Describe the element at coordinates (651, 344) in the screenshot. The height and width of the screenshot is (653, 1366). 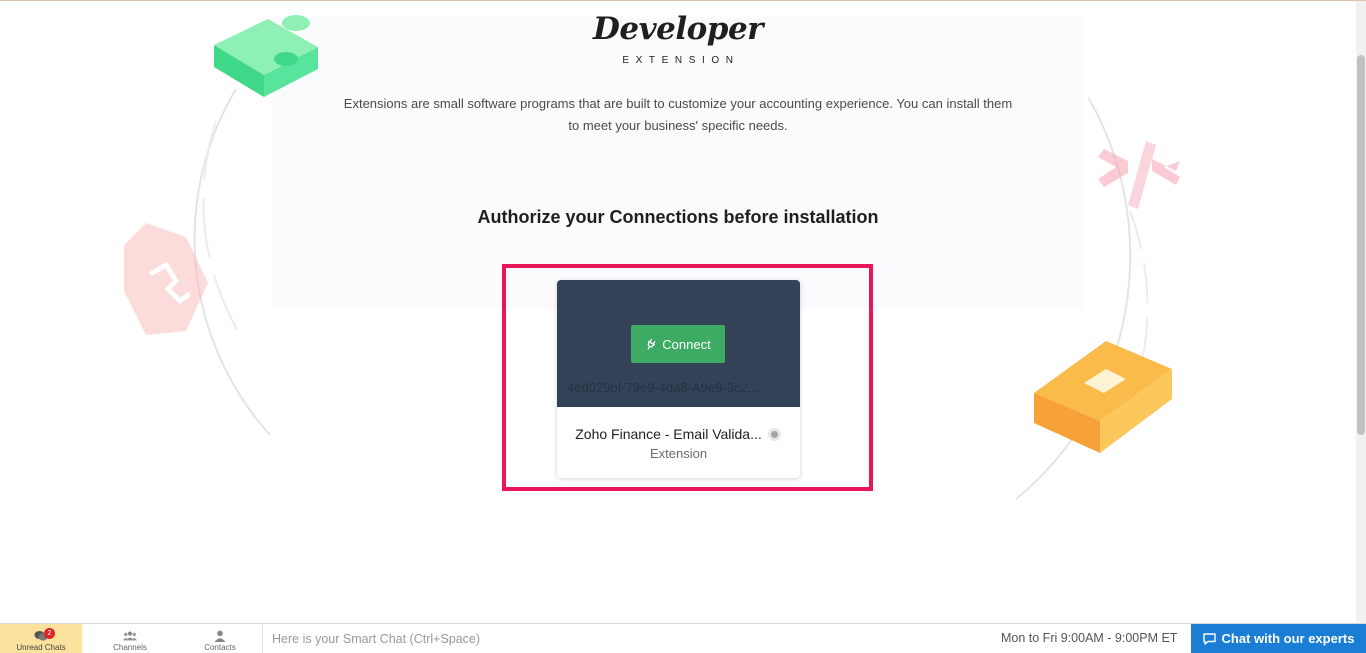
I see `plug-icon` at that location.